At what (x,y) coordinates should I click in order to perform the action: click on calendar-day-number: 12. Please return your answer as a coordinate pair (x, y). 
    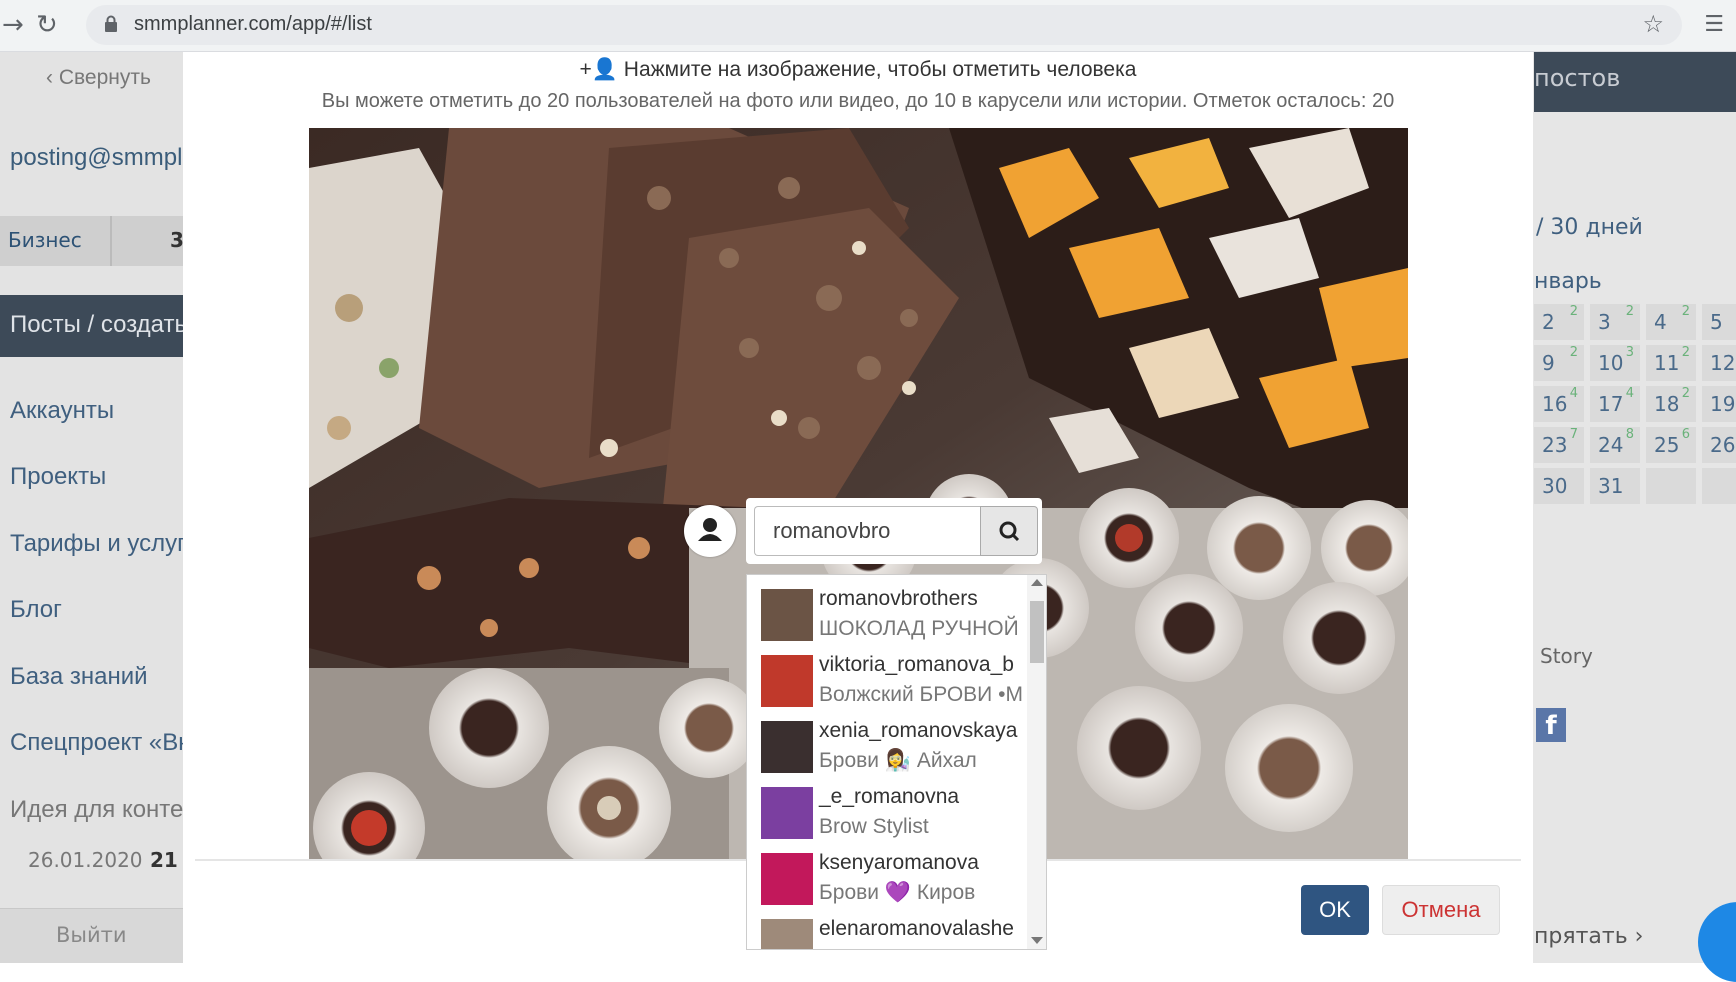
    Looking at the image, I should click on (1723, 363).